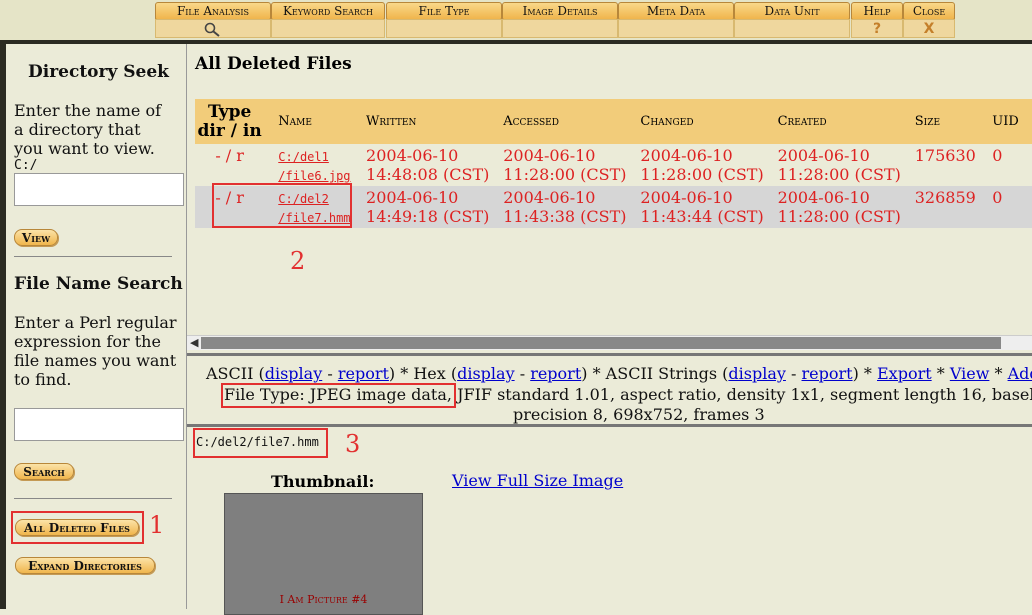  I want to click on keyword-search-slot, so click(328, 28).